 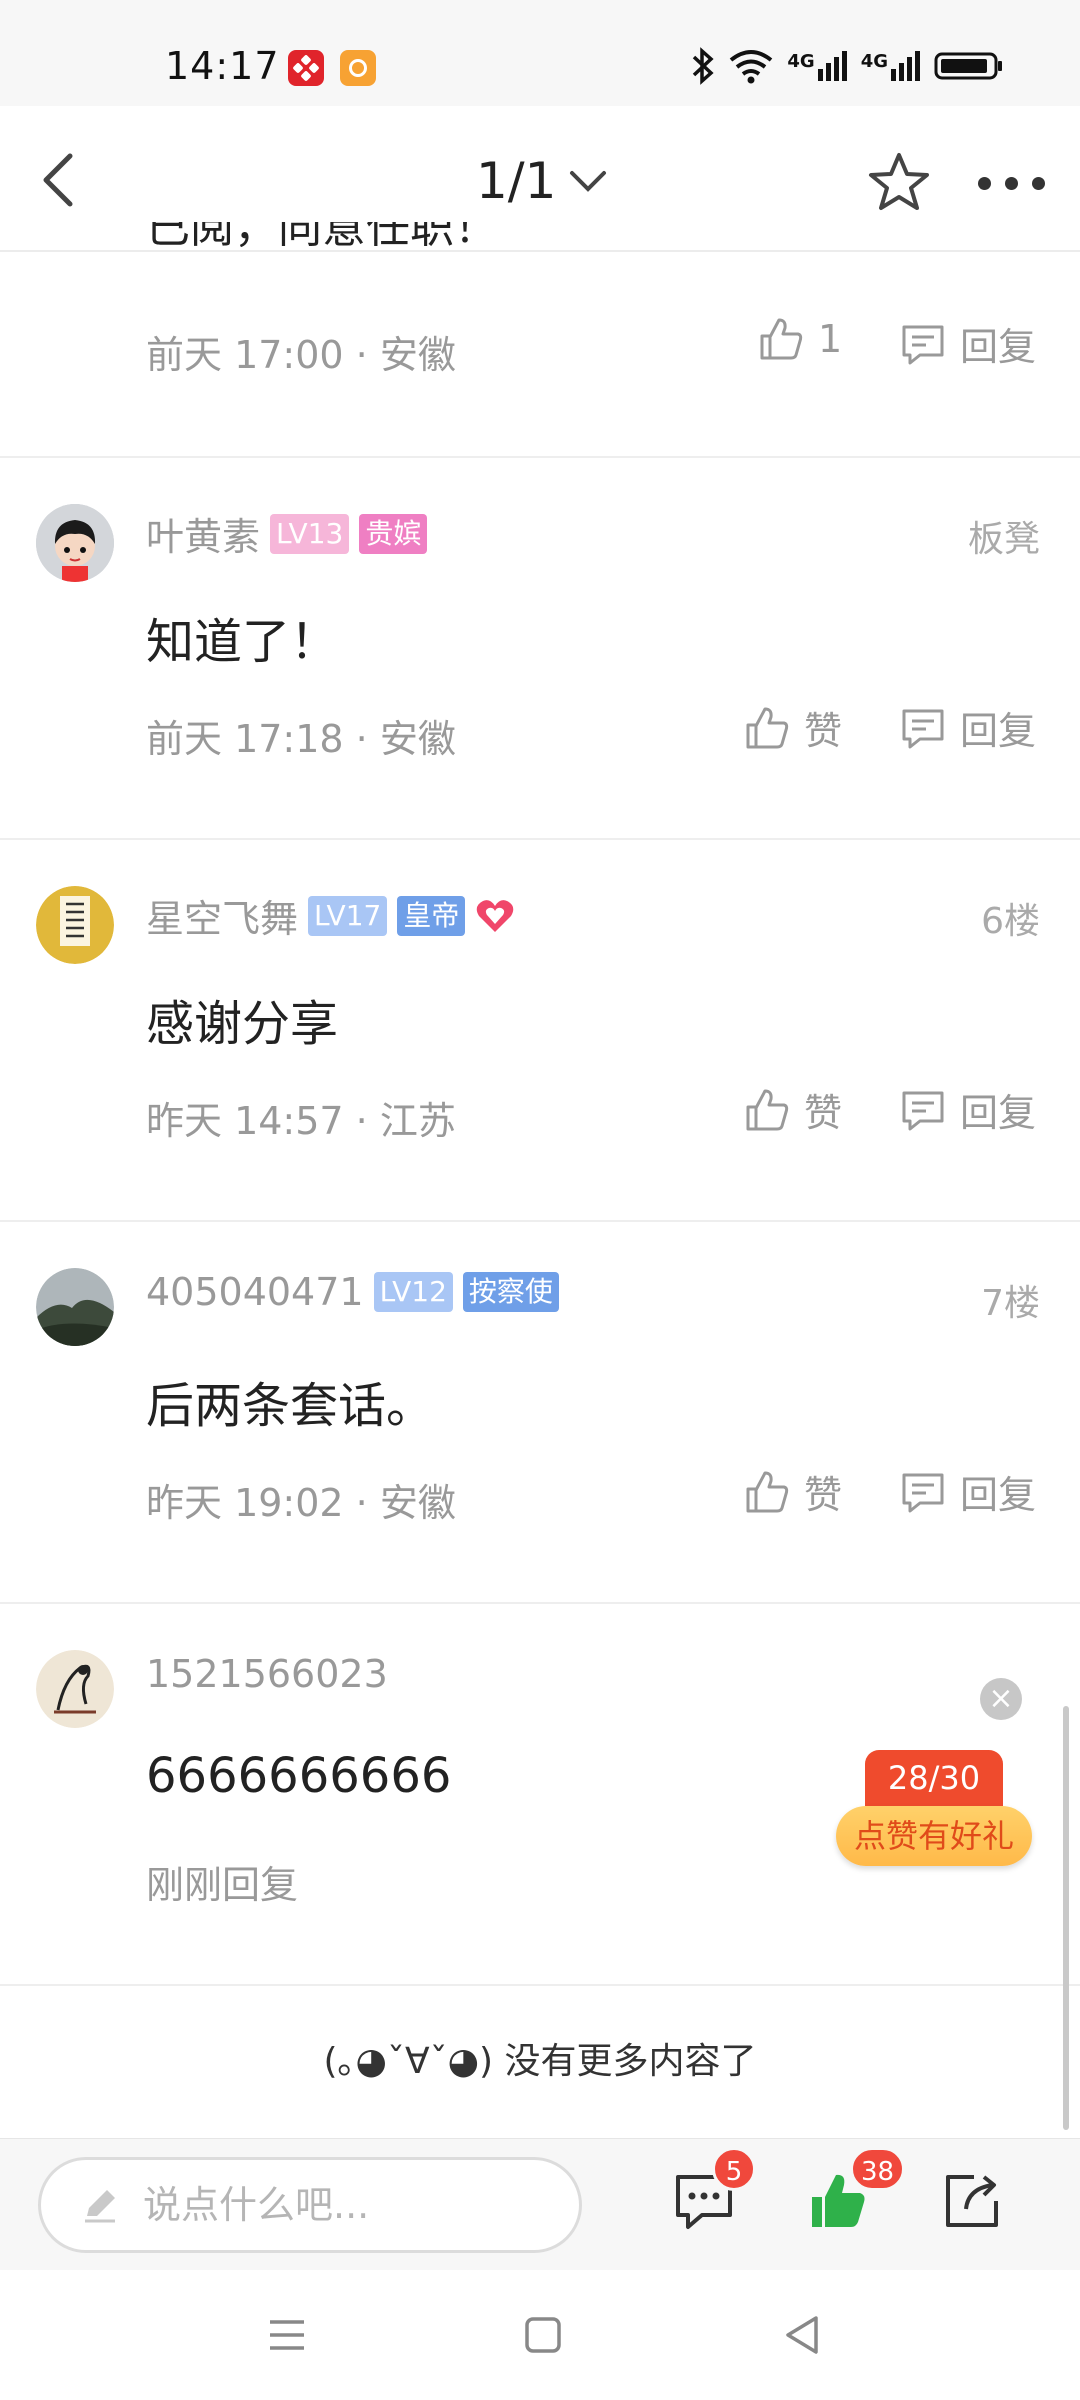 What do you see at coordinates (393, 533) in the screenshot?
I see `title-badge: 贵嫔` at bounding box center [393, 533].